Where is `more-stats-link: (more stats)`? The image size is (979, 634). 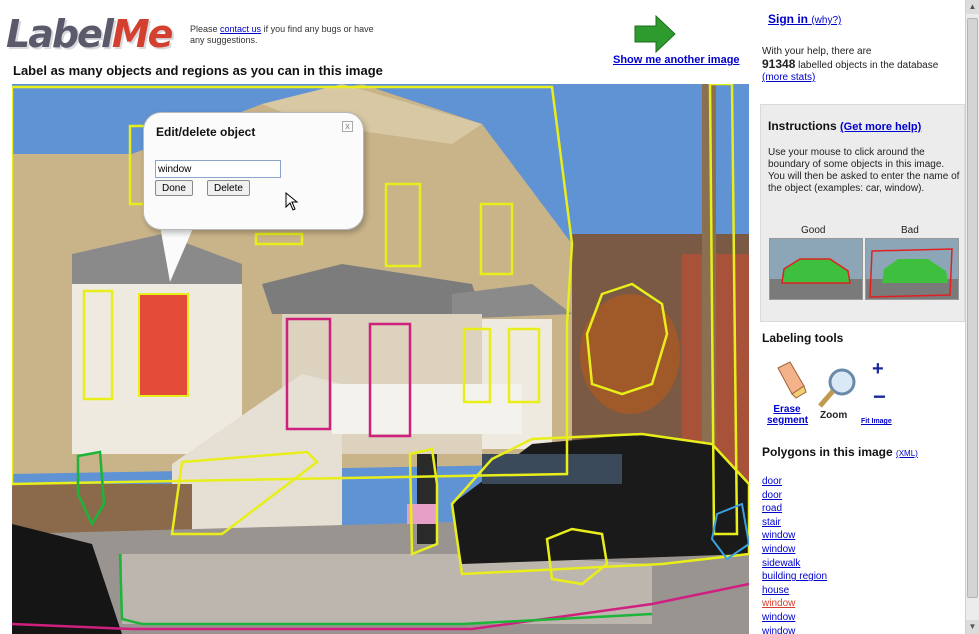 more-stats-link: (more stats) is located at coordinates (862, 78).